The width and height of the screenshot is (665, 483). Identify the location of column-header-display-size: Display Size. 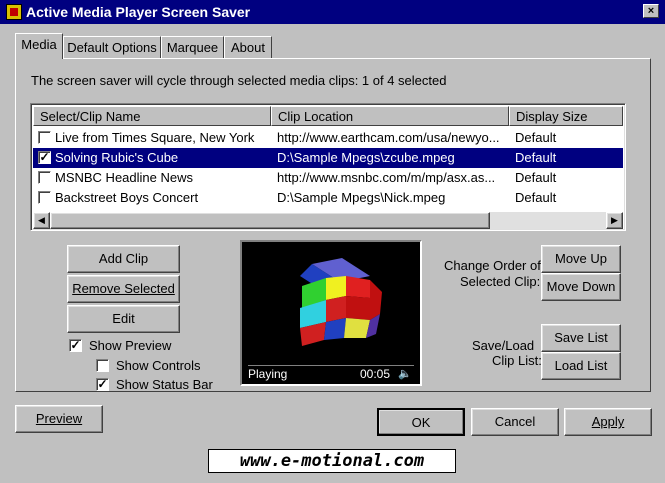
(566, 116).